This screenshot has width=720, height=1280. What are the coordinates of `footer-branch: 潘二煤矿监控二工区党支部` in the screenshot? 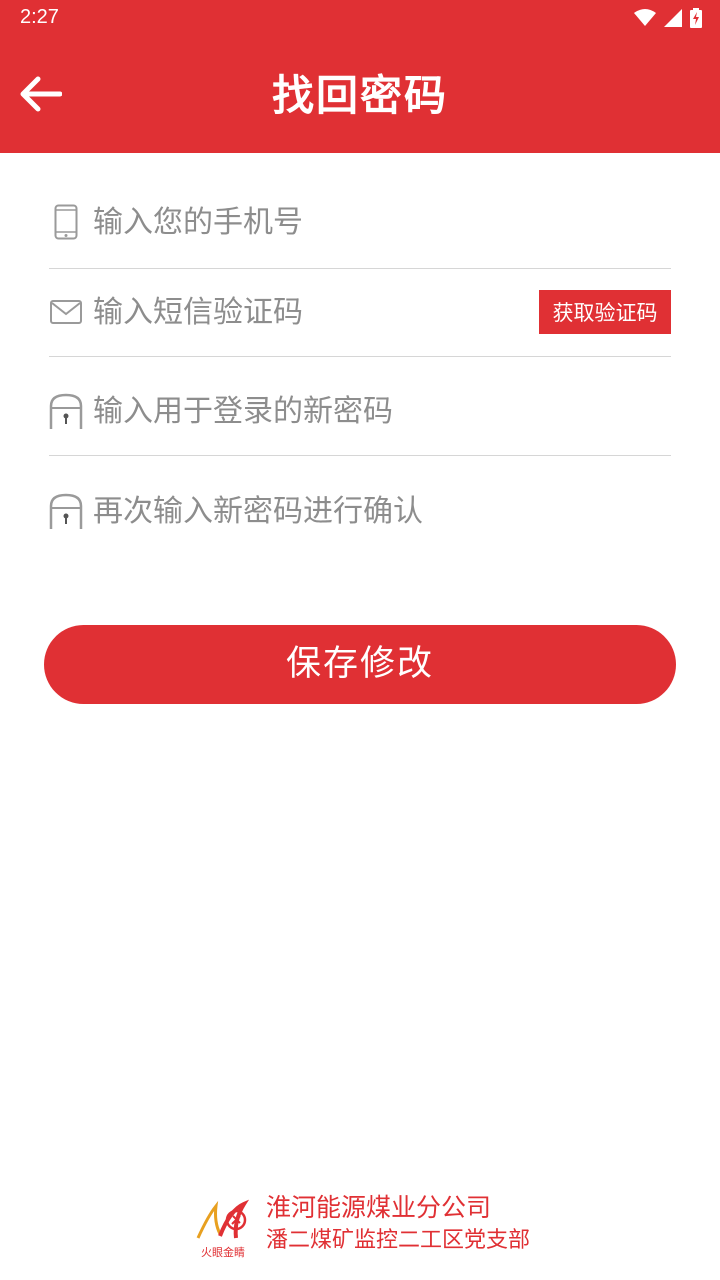 It's located at (398, 1240).